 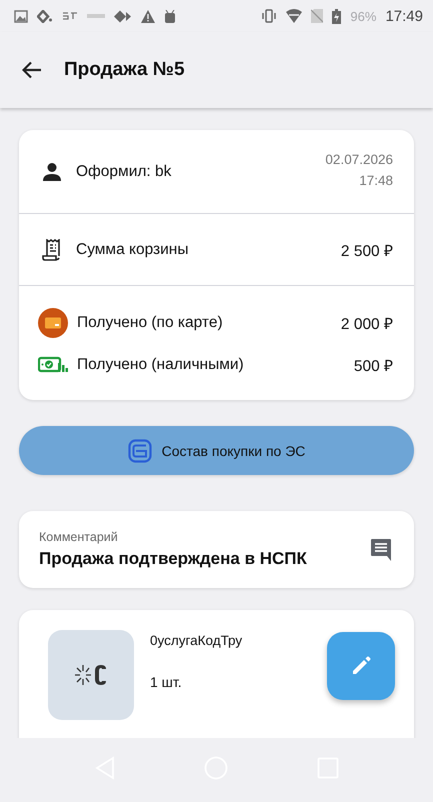 I want to click on payment-amount: 500 ₽, so click(x=373, y=366).